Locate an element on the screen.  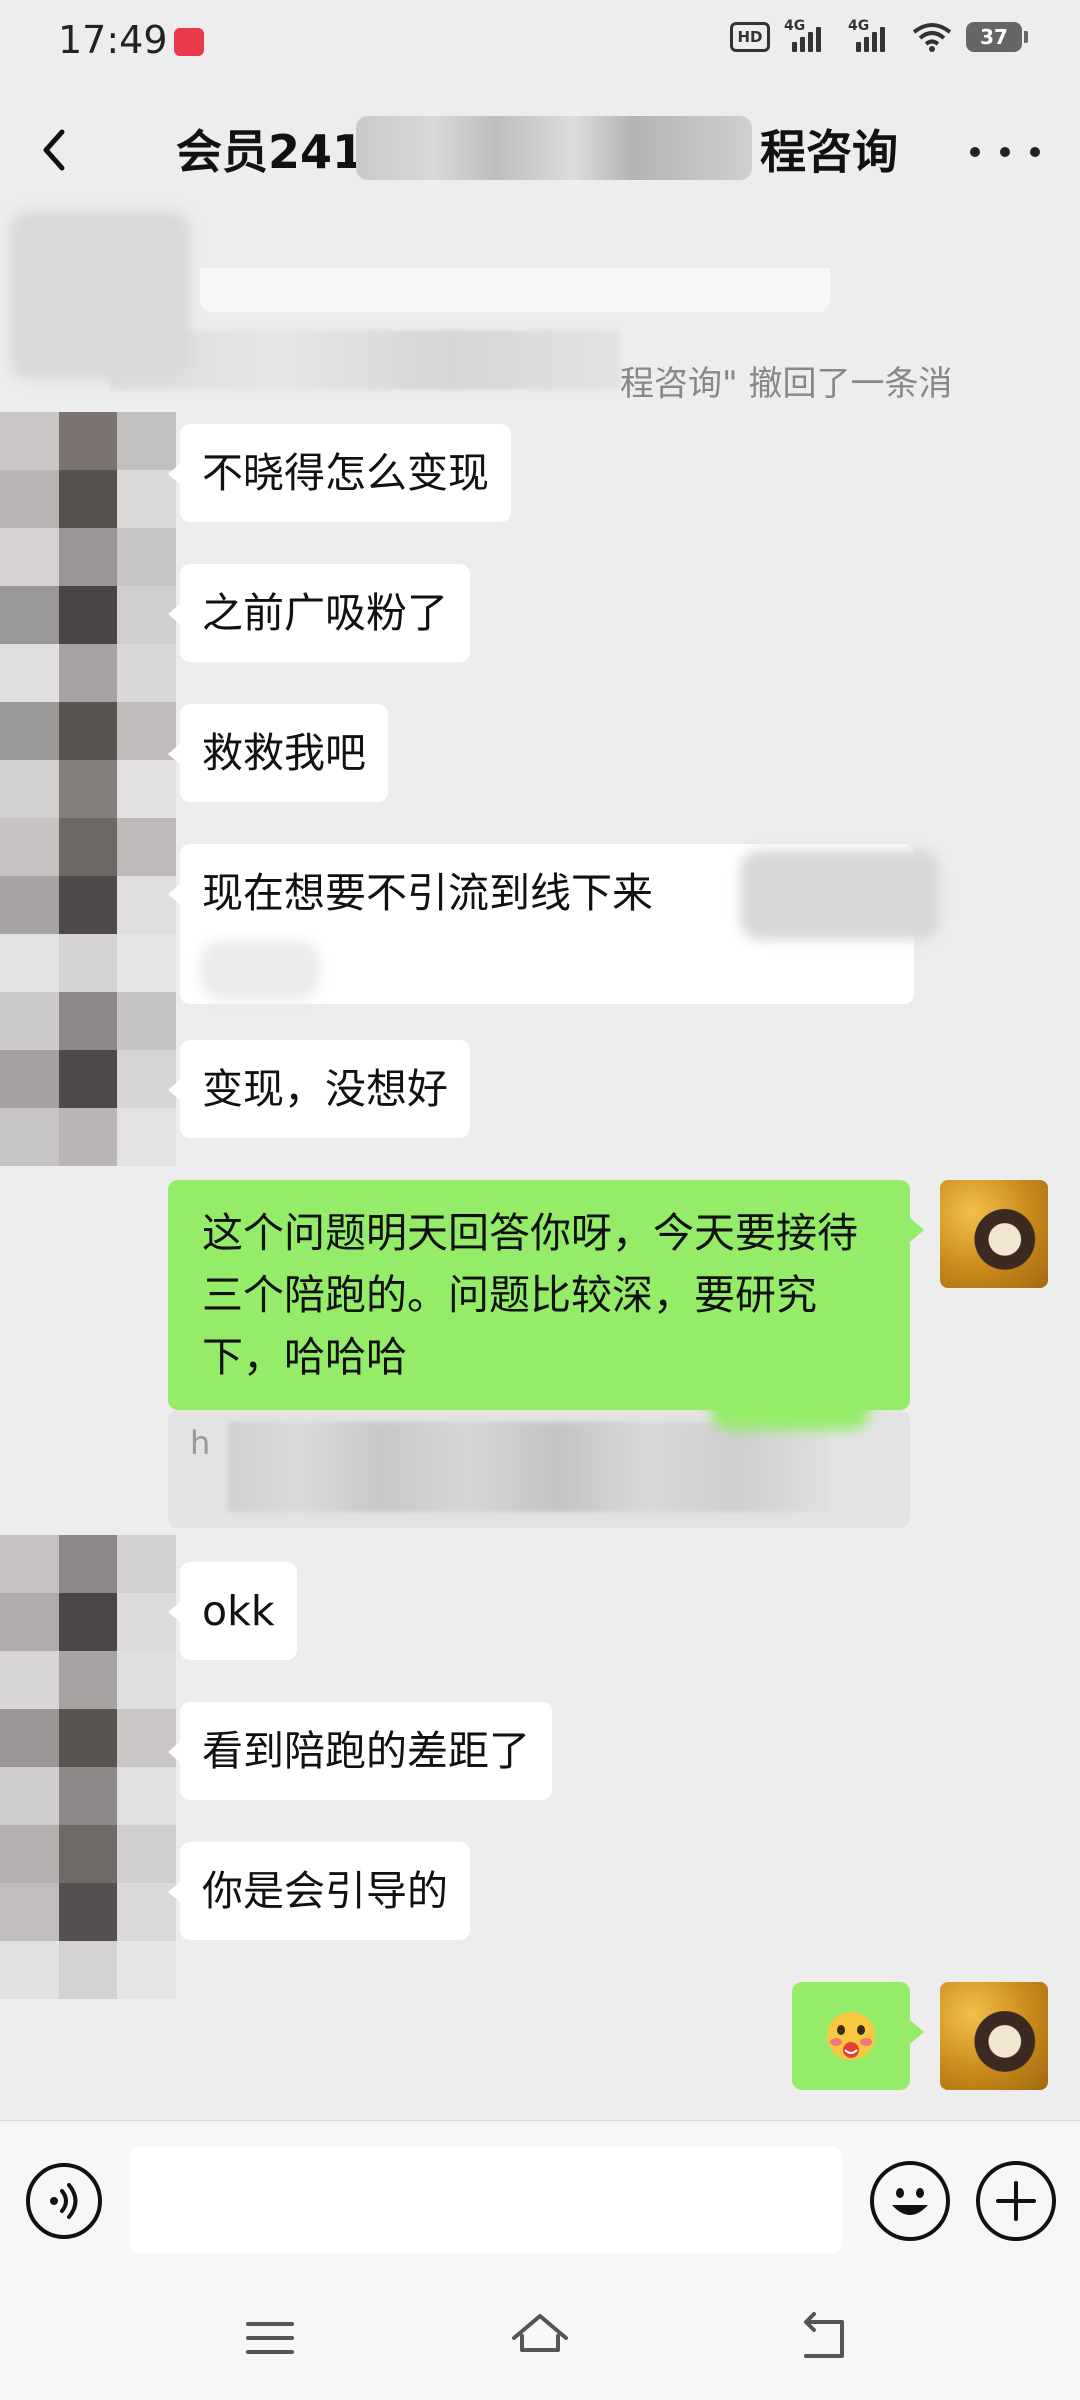
notification-app-icon is located at coordinates (189, 42).